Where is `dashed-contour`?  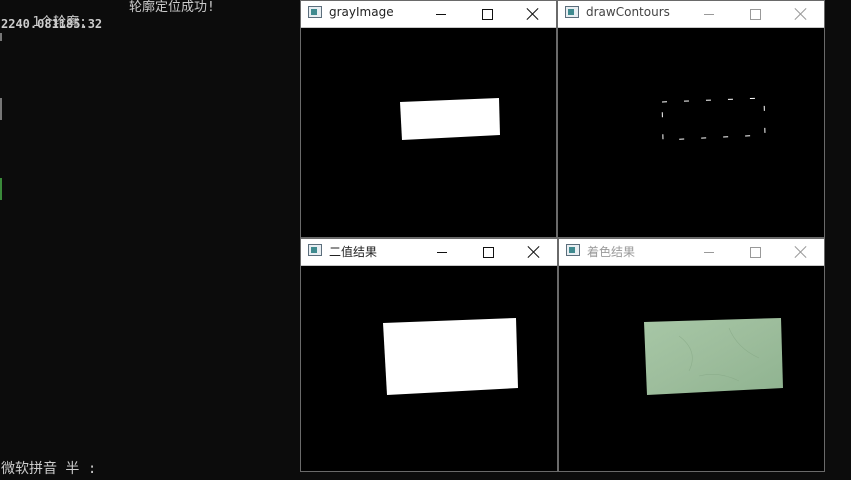 dashed-contour is located at coordinates (713, 119).